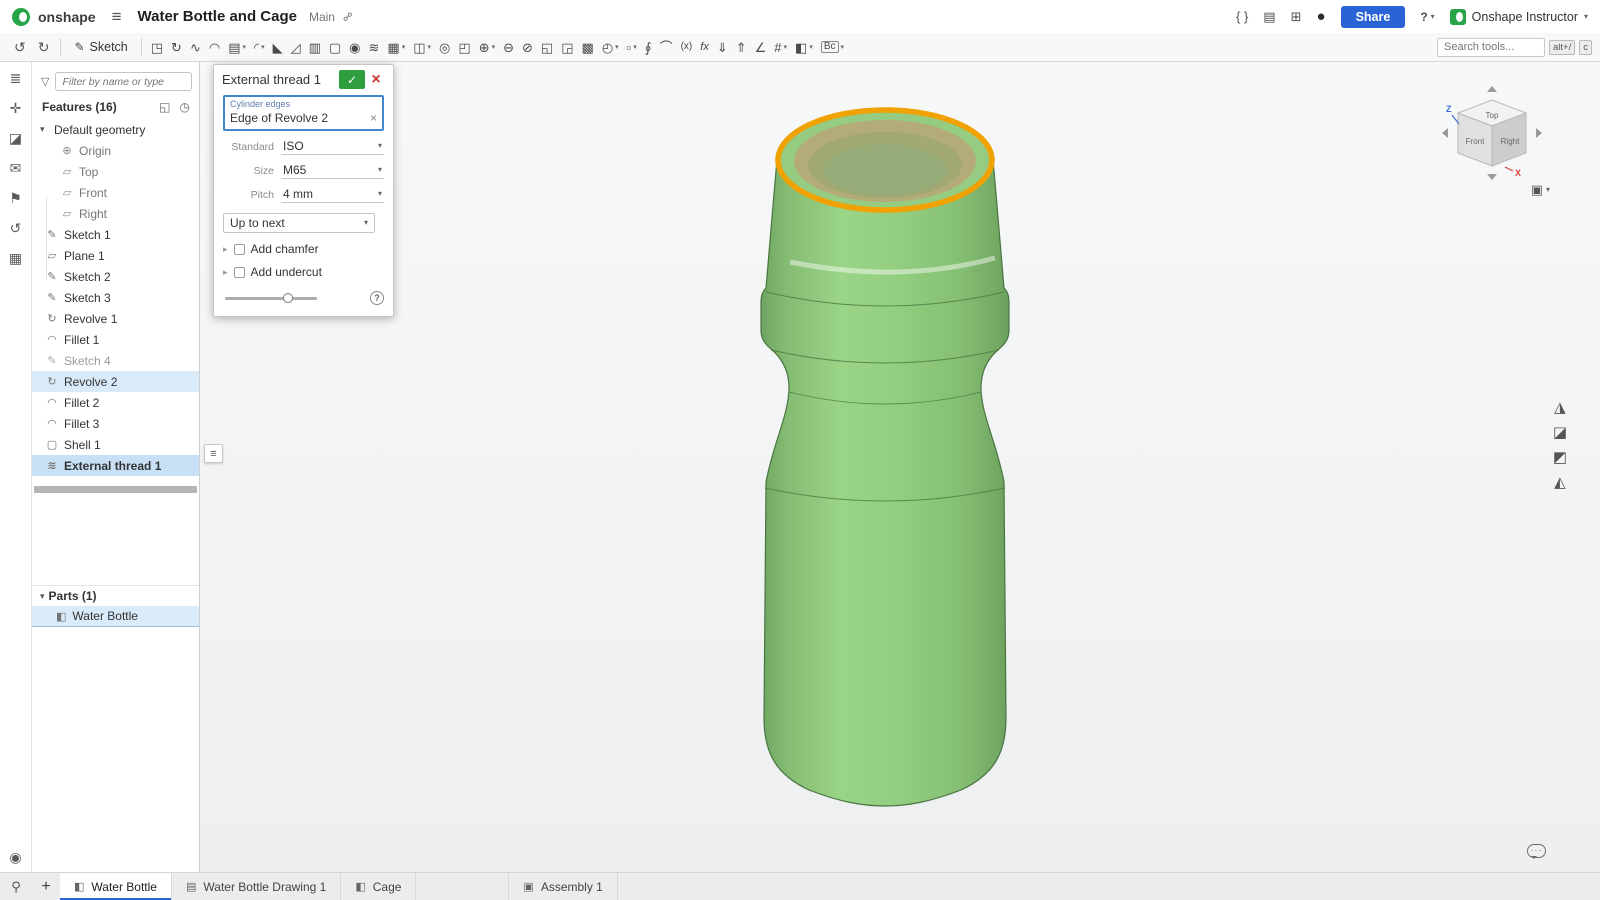 Image resolution: width=1600 pixels, height=900 pixels. What do you see at coordinates (303, 78) in the screenshot?
I see `dialog-title-bar: External thread 1 ✓ ×` at bounding box center [303, 78].